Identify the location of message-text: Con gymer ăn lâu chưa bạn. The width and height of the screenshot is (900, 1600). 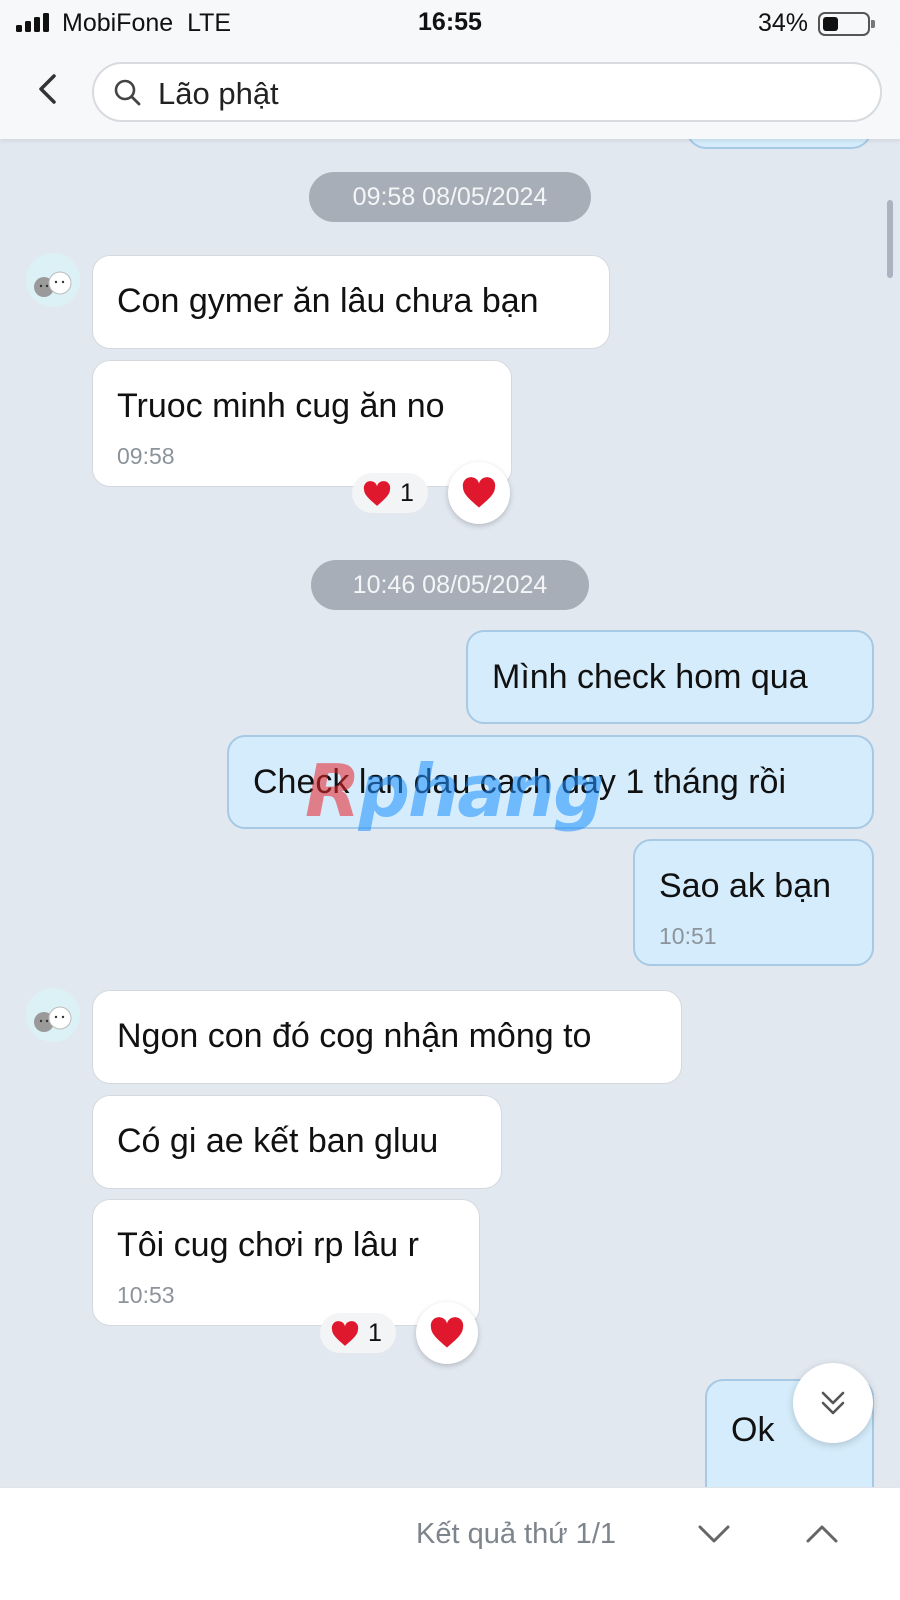
(328, 301).